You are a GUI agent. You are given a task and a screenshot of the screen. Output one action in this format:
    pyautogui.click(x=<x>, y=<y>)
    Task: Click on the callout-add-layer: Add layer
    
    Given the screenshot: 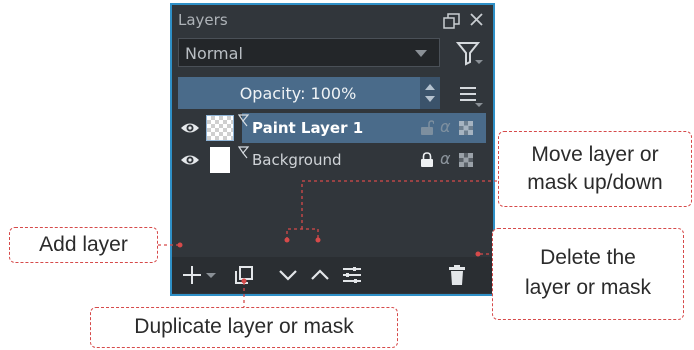 What is the action you would take?
    pyautogui.click(x=83, y=245)
    